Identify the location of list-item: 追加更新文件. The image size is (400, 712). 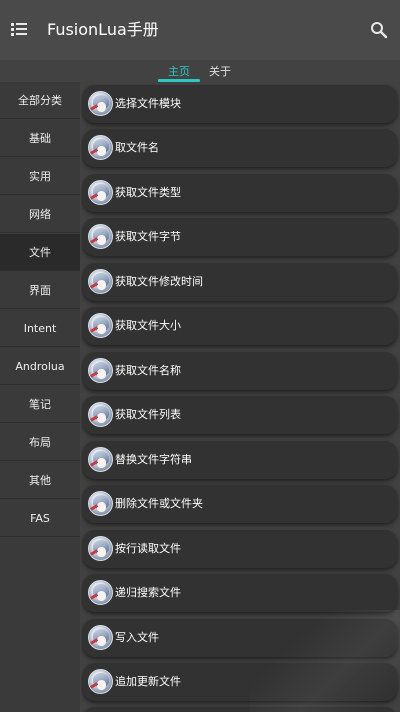
(240, 682).